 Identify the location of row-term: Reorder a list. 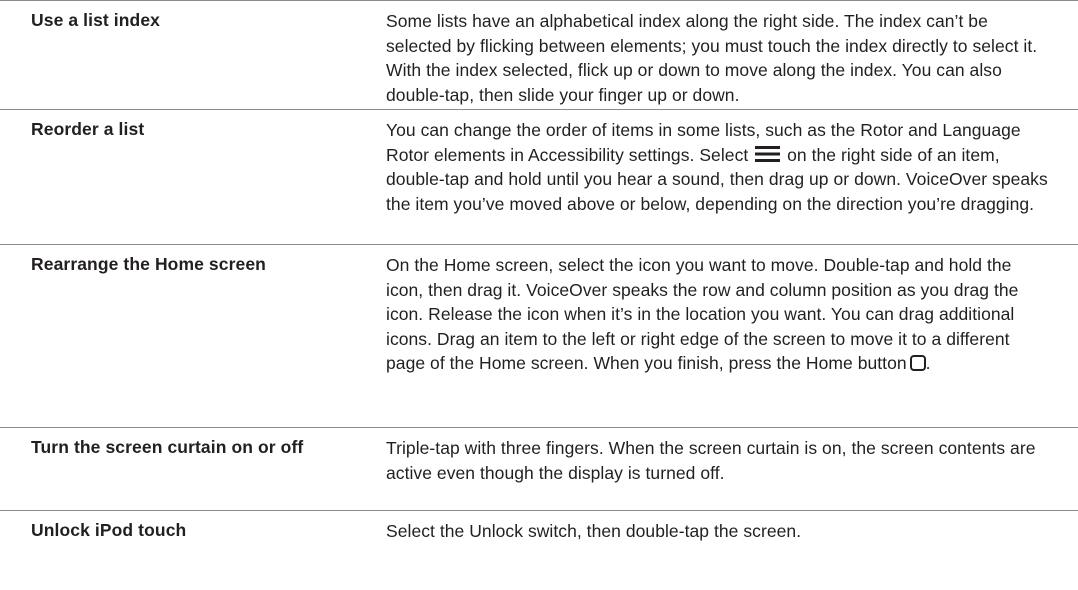
(88, 129).